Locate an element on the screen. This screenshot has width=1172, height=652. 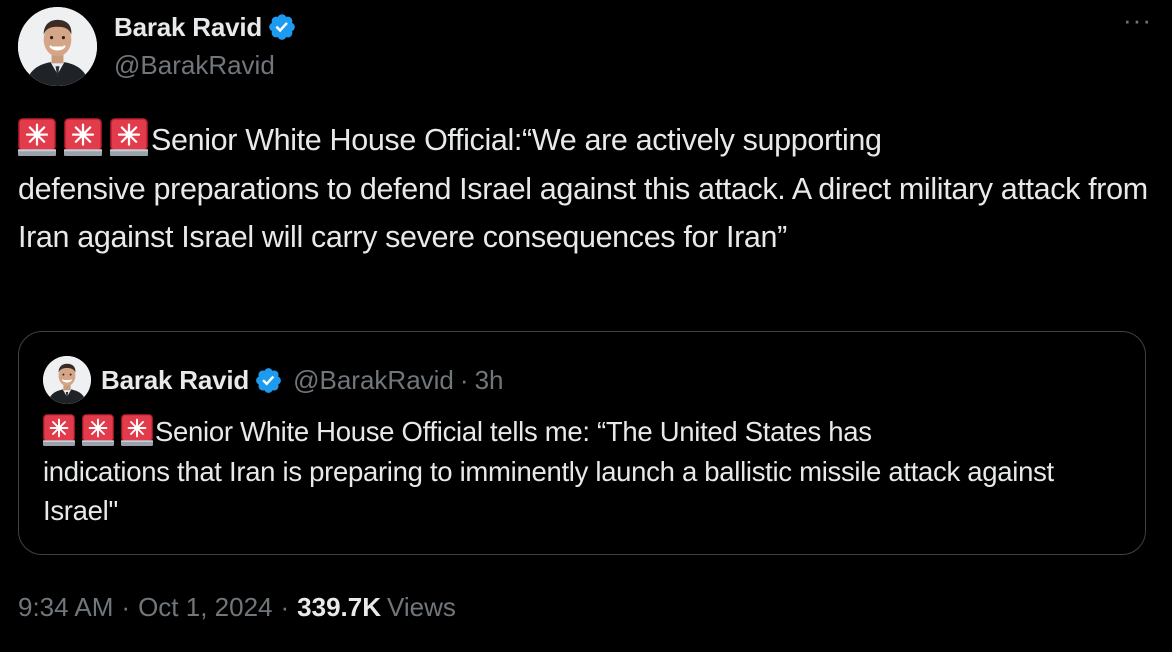
quote-author-name: Barak Ravid is located at coordinates (175, 380).